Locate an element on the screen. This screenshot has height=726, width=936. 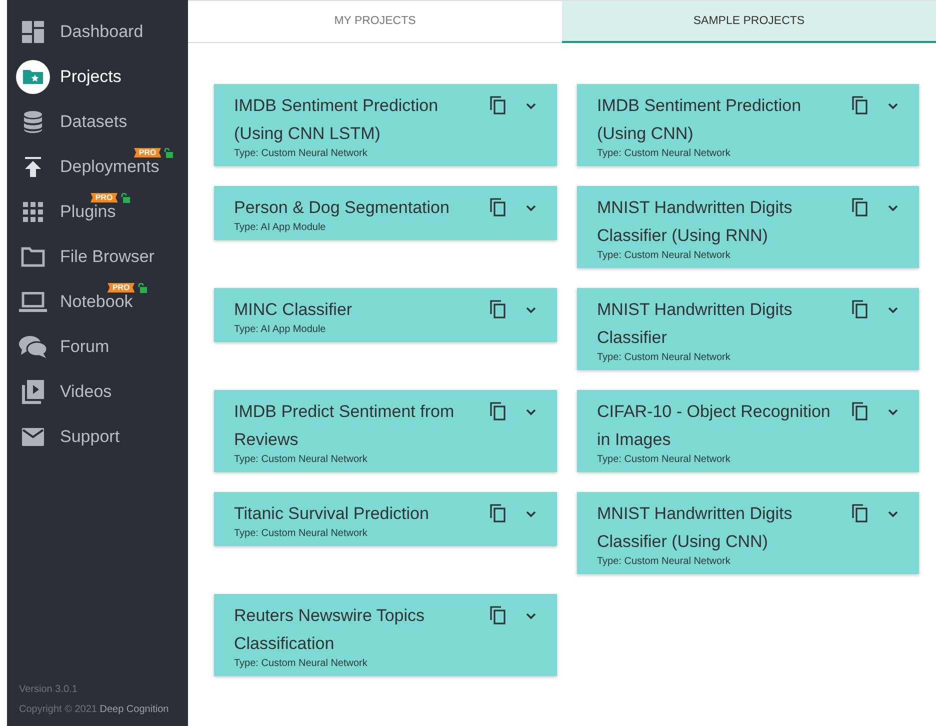
sidebar-item: Projects is located at coordinates (97, 76).